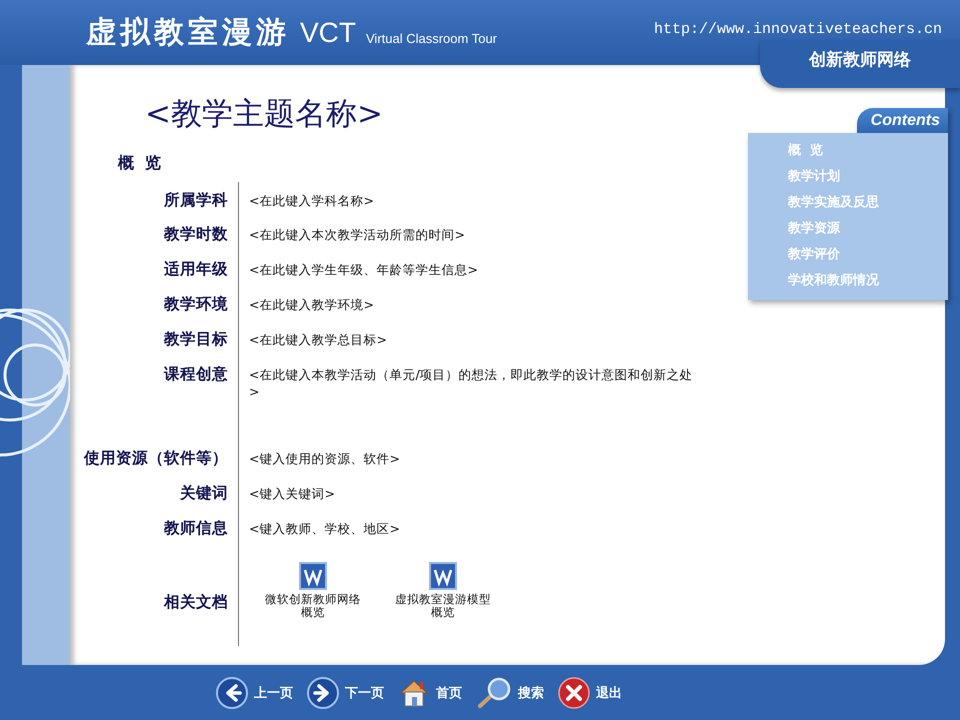 The height and width of the screenshot is (720, 960). Describe the element at coordinates (364, 270) in the screenshot. I see `field-value: <在此键入学生年级、年龄等学生信息>` at that location.